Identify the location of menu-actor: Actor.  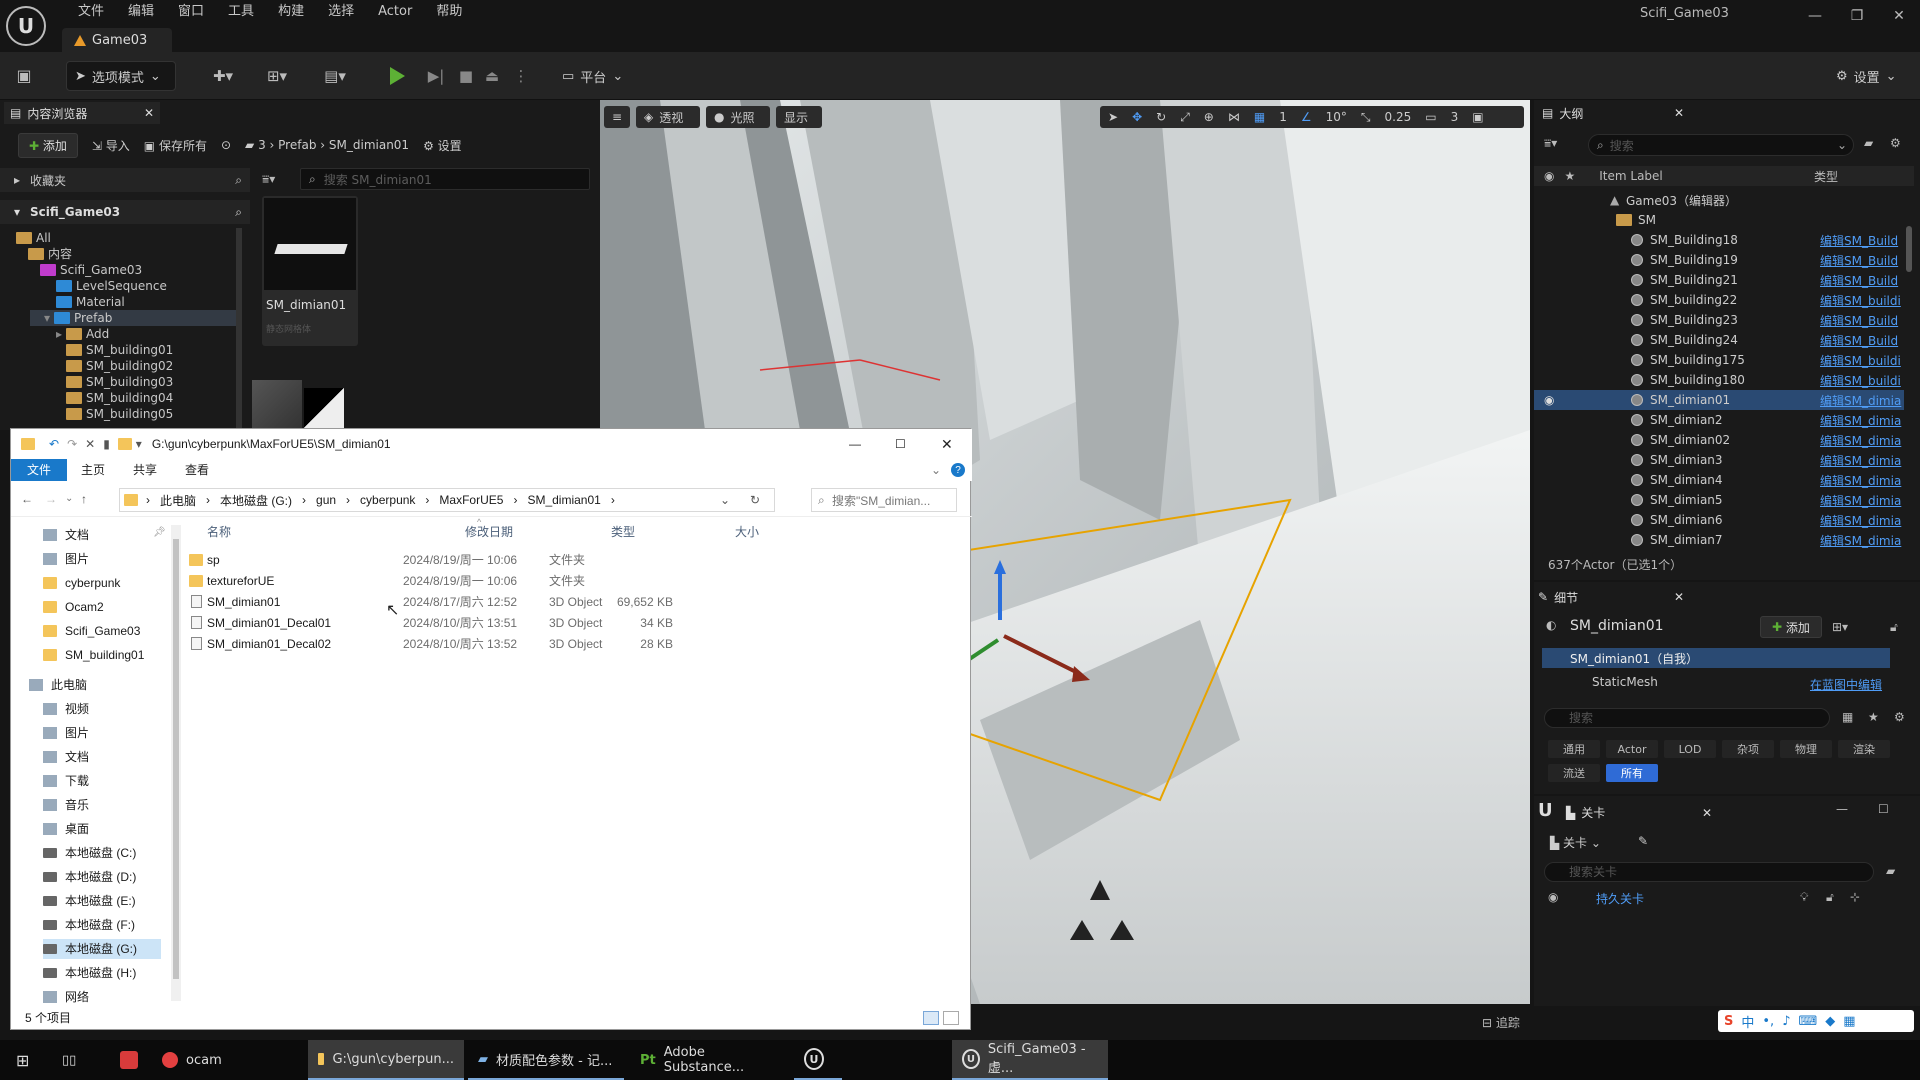
(395, 12).